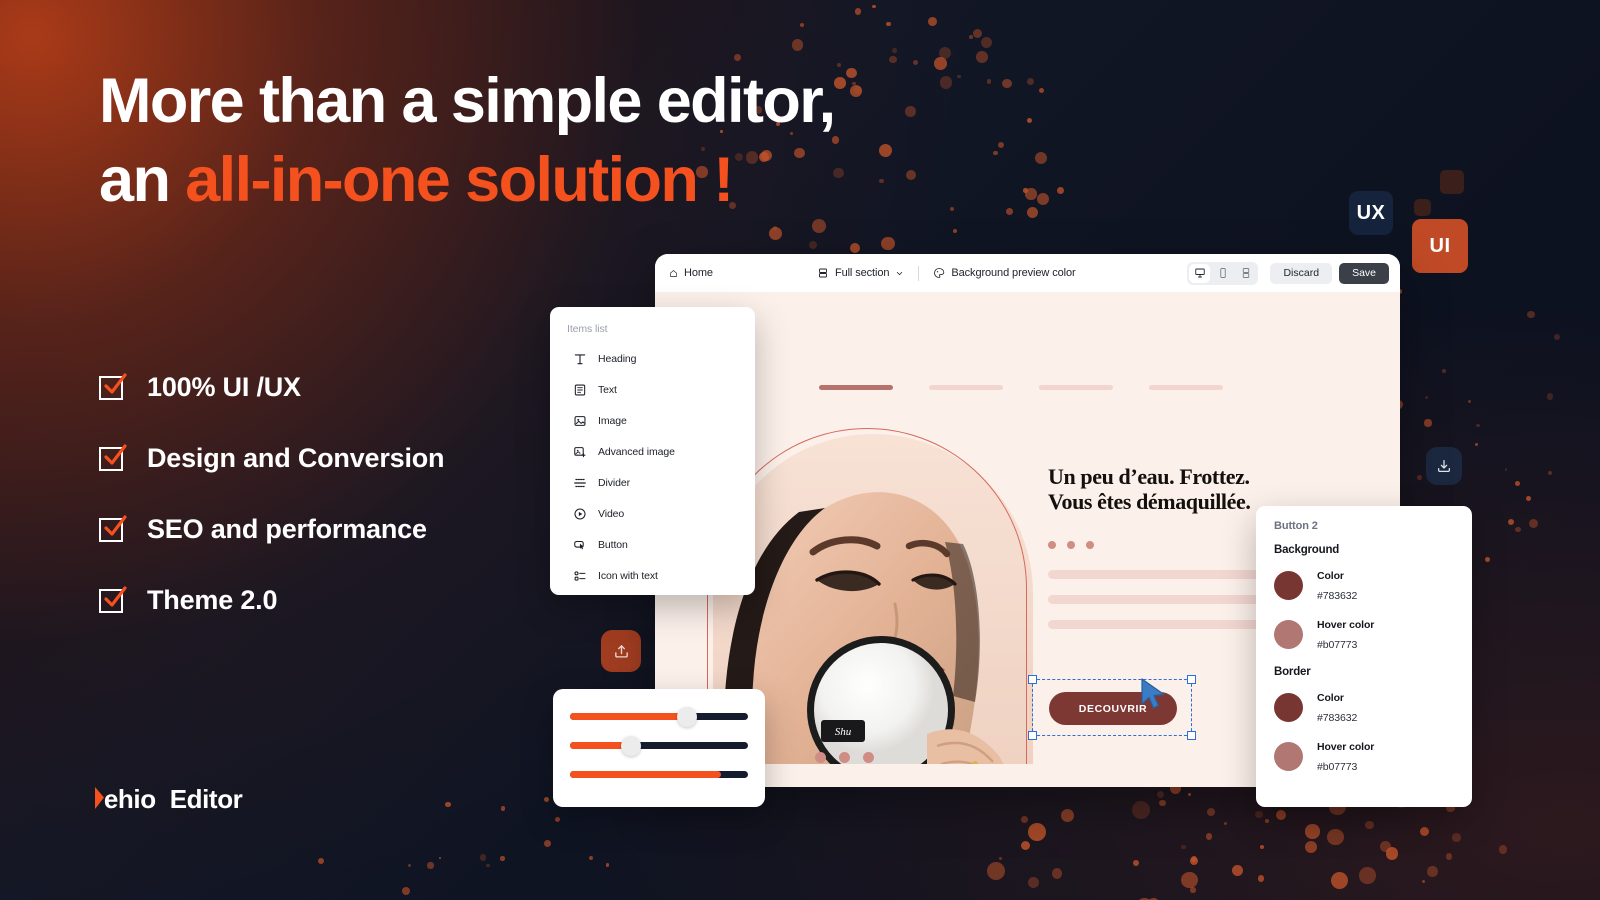 Image resolution: width=1600 pixels, height=900 pixels. Describe the element at coordinates (652, 482) in the screenshot. I see `item-divider: Divider` at that location.